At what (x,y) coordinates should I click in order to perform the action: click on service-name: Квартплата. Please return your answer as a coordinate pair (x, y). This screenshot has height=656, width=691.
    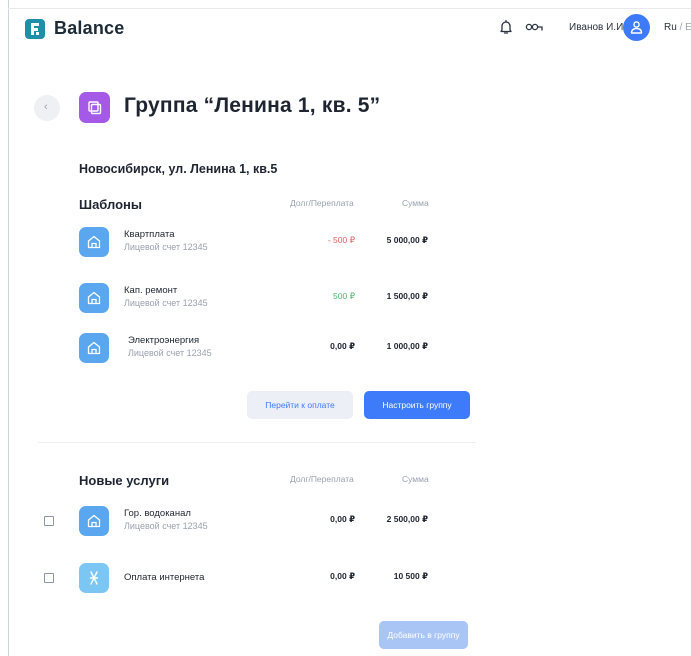
    Looking at the image, I should click on (149, 234).